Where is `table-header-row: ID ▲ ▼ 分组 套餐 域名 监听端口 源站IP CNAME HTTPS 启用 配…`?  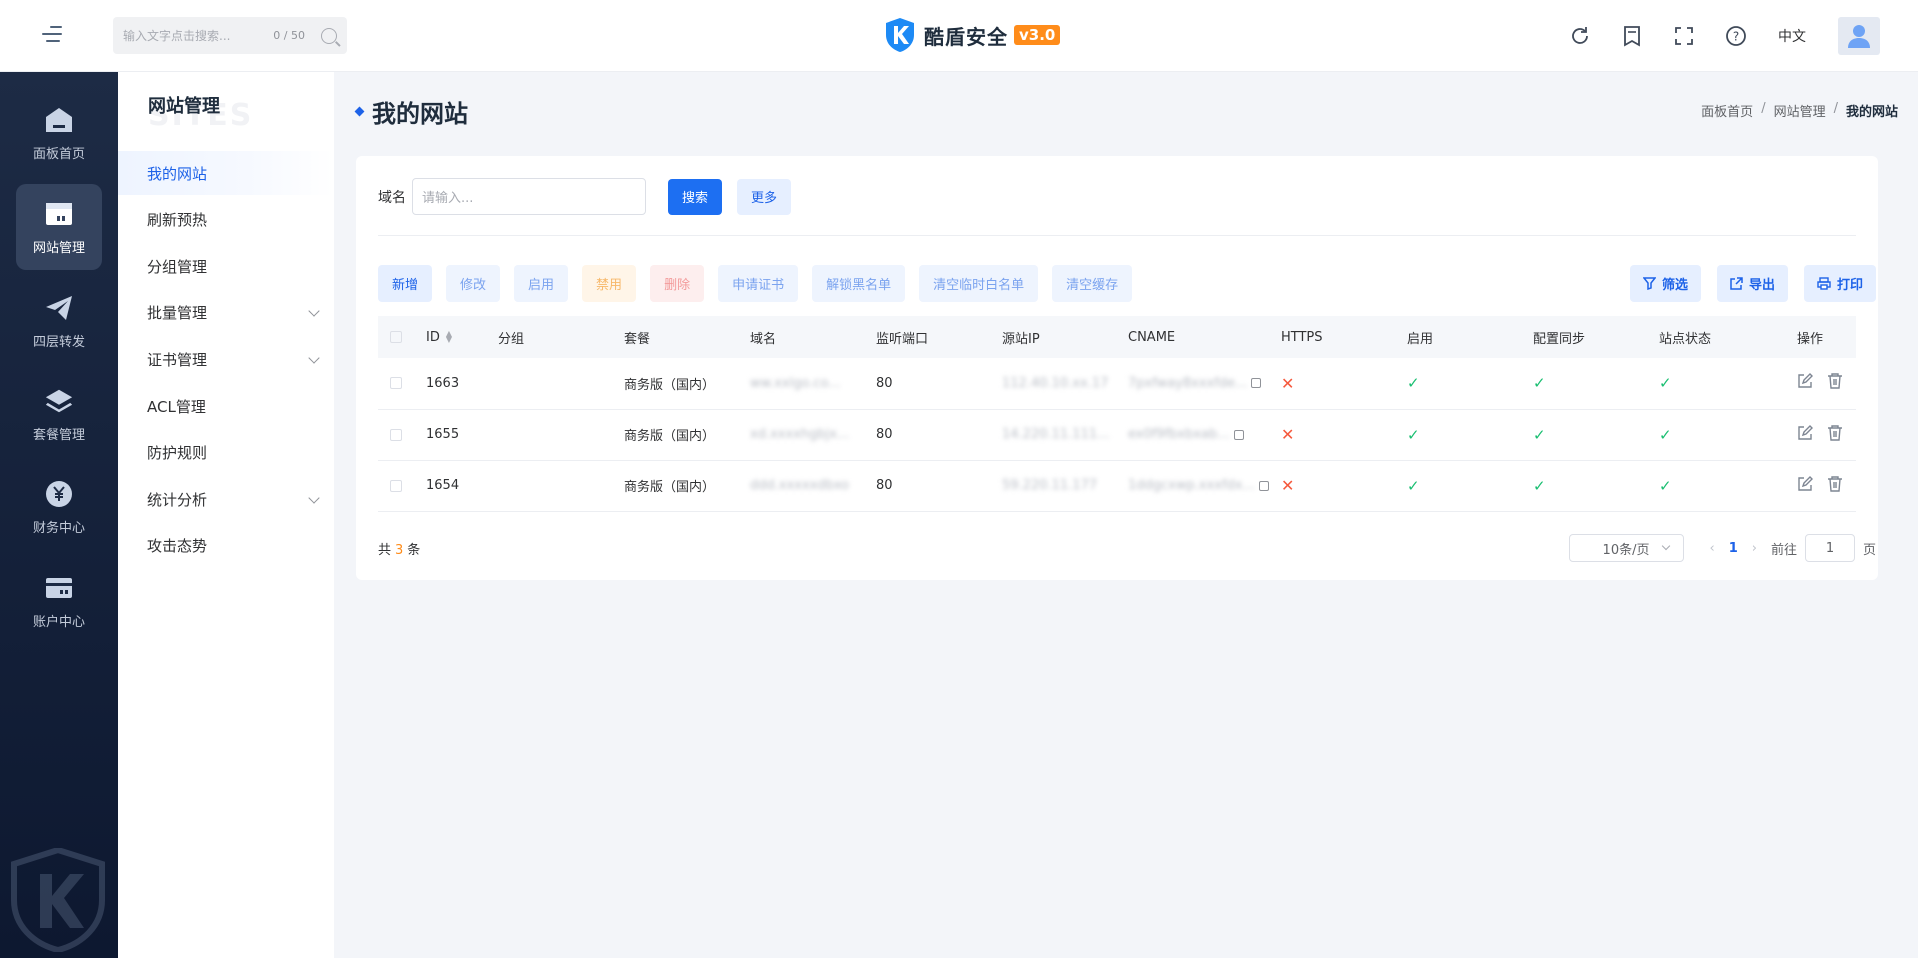 table-header-row: ID ▲ ▼ 分组 套餐 域名 监听端口 源站IP CNAME HTTPS 启用 配… is located at coordinates (1117, 337).